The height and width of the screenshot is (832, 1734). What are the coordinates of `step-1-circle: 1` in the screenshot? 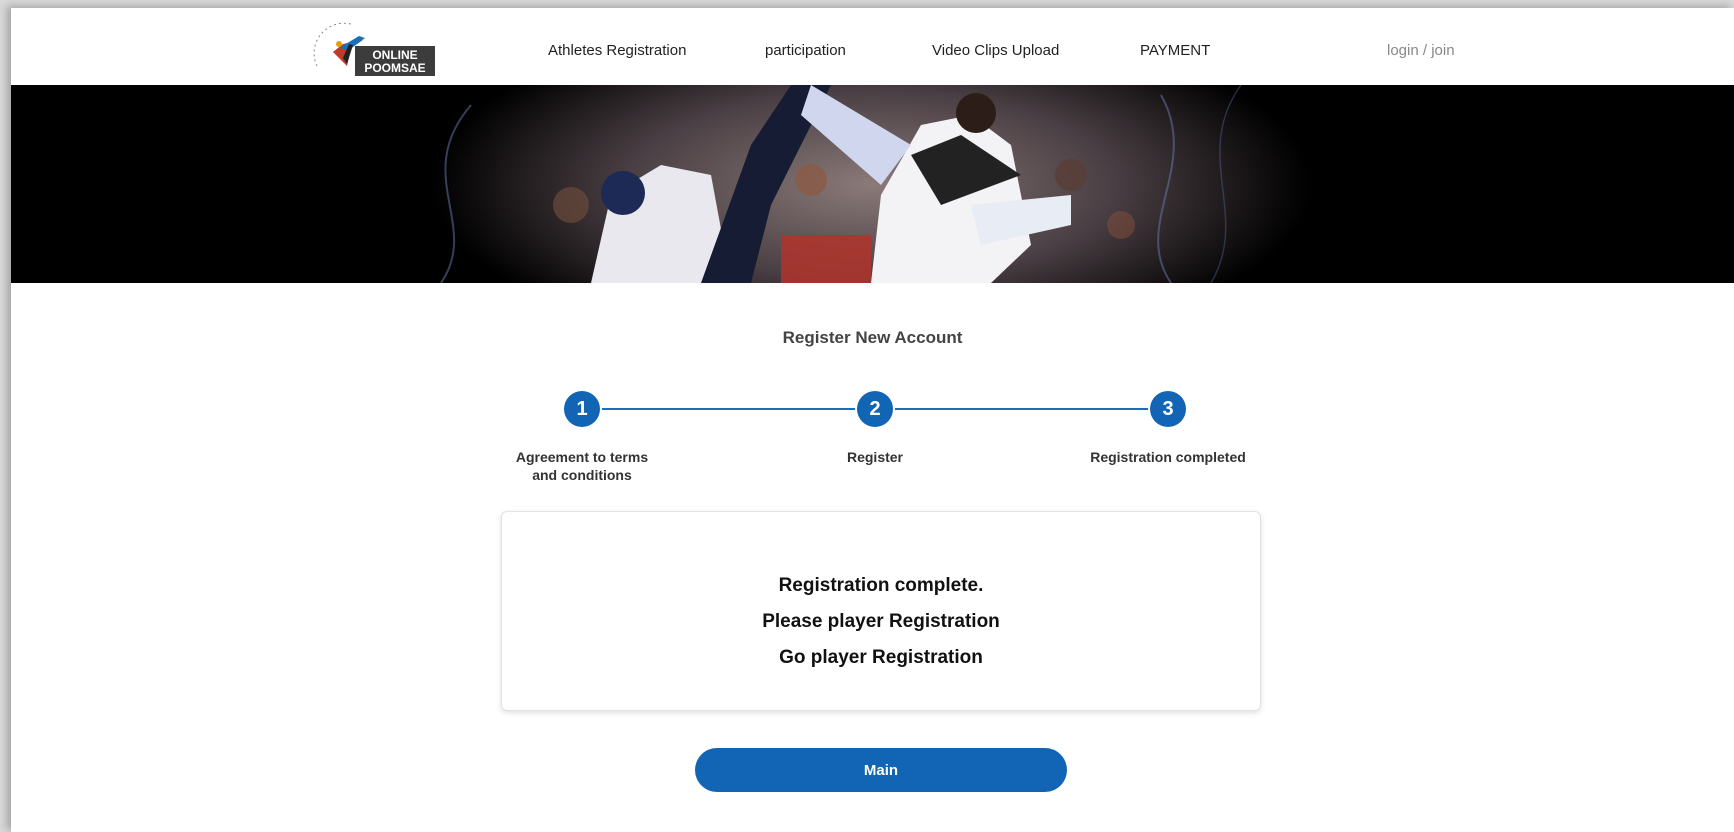 It's located at (582, 409).